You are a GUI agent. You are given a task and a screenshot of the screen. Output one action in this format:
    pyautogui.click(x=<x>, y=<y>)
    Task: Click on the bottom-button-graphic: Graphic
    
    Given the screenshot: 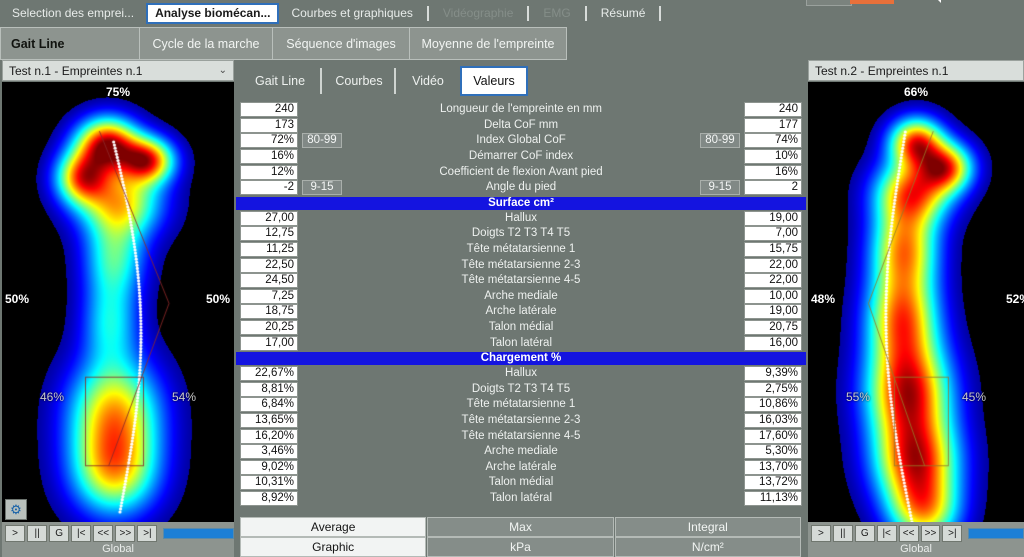 What is the action you would take?
    pyautogui.click(x=333, y=547)
    